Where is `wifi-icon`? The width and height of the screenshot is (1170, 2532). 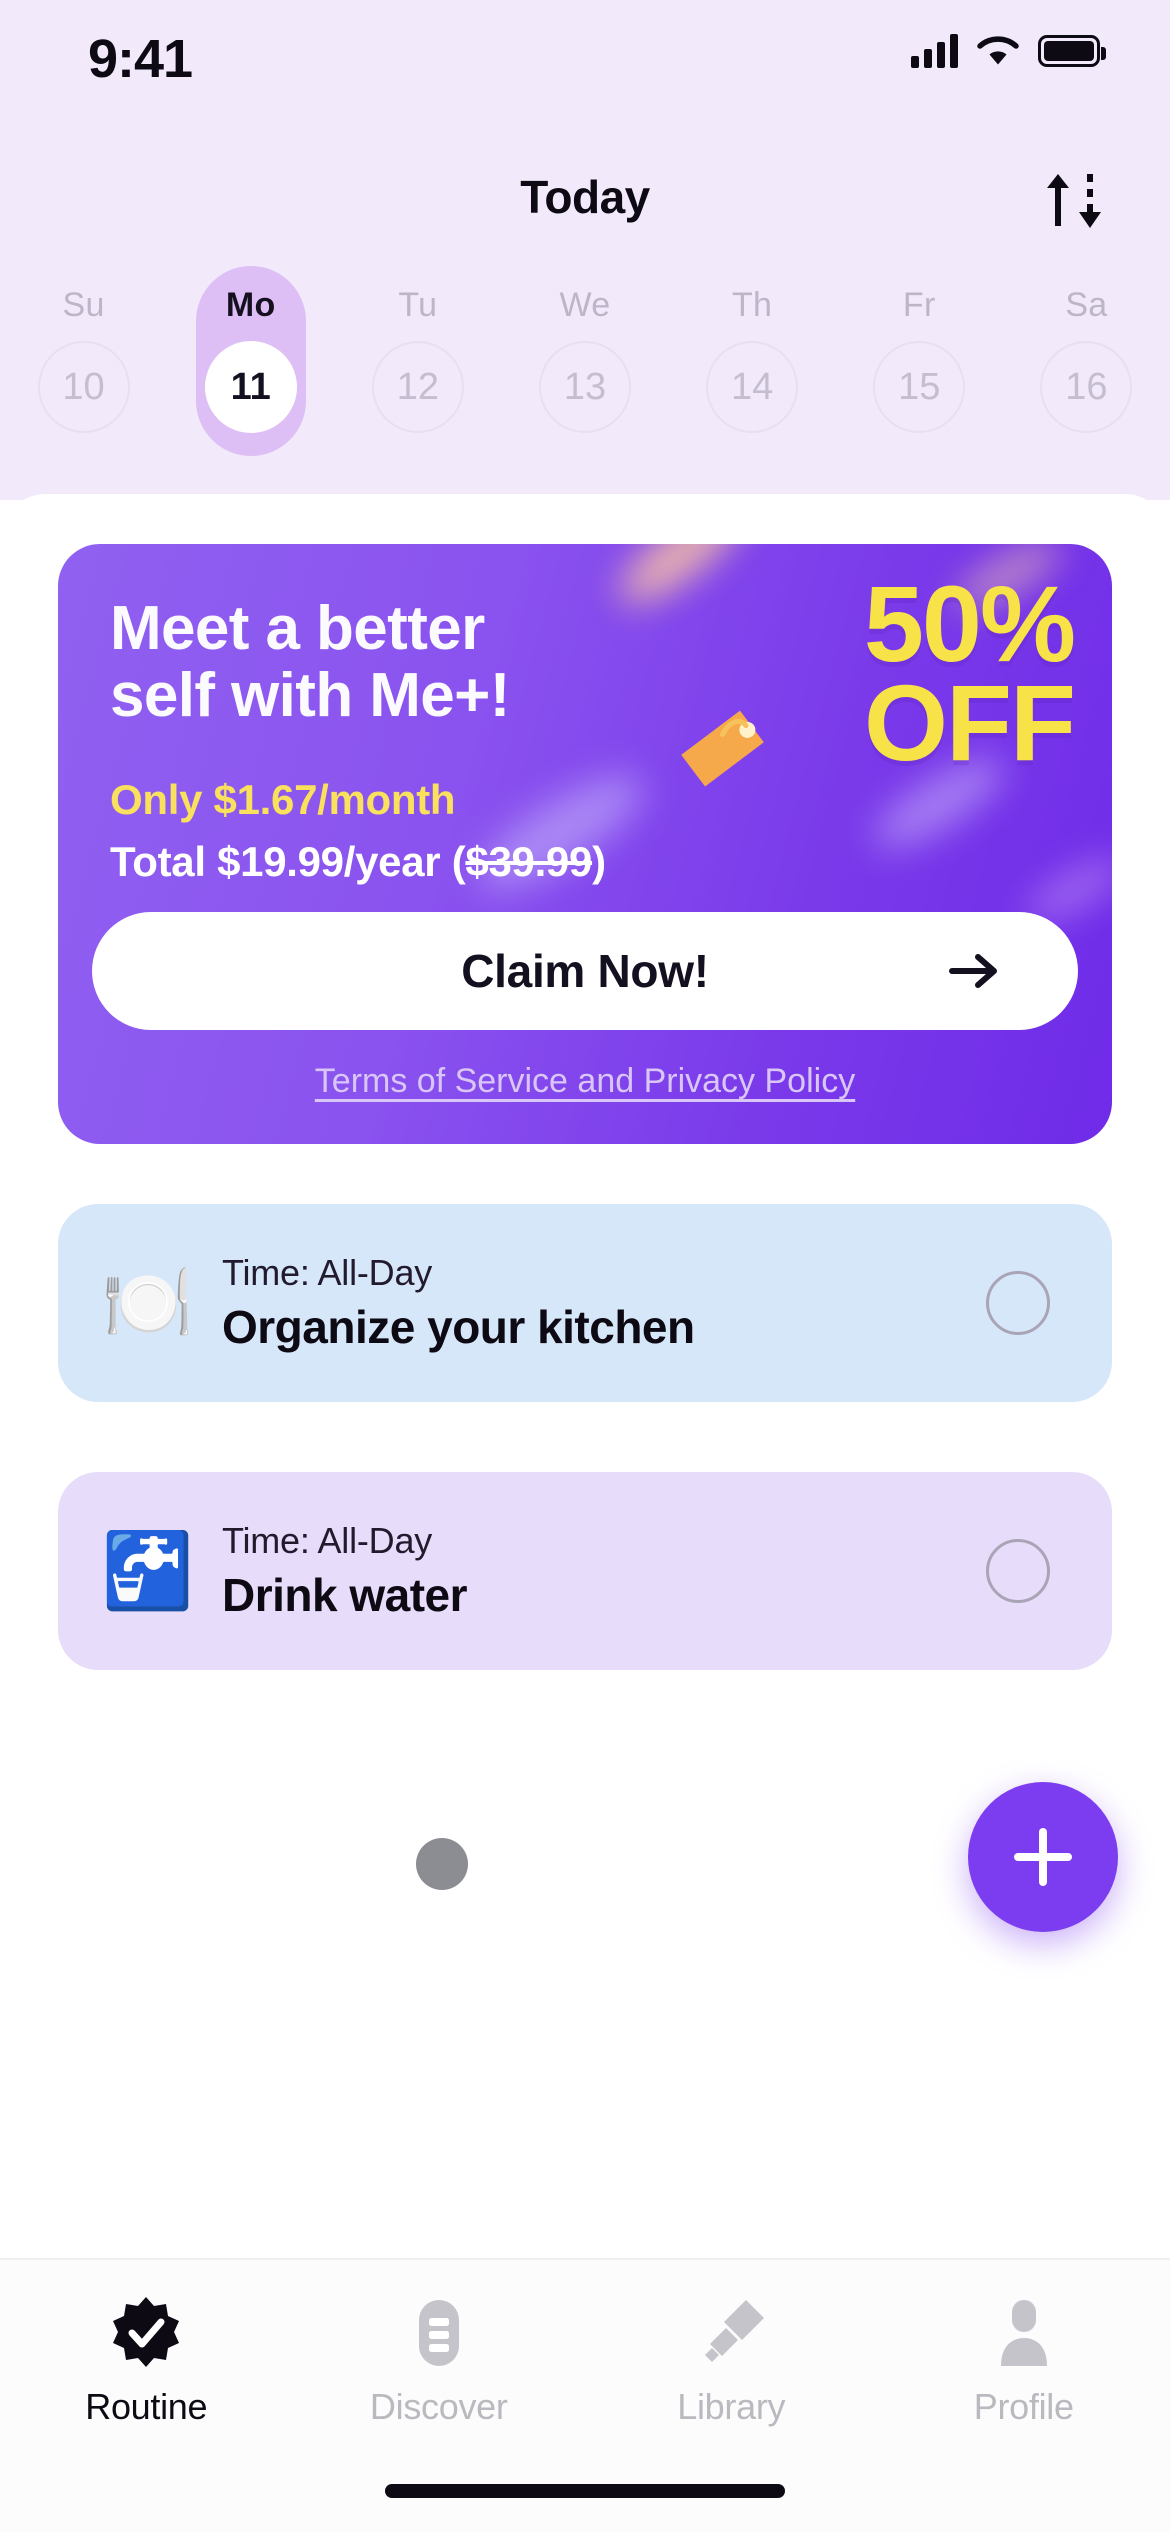
wifi-icon is located at coordinates (998, 50).